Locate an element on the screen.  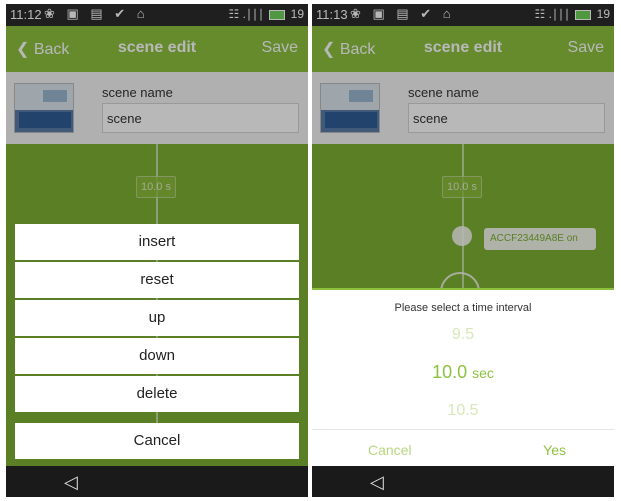
insert-button: insert is located at coordinates (157, 242).